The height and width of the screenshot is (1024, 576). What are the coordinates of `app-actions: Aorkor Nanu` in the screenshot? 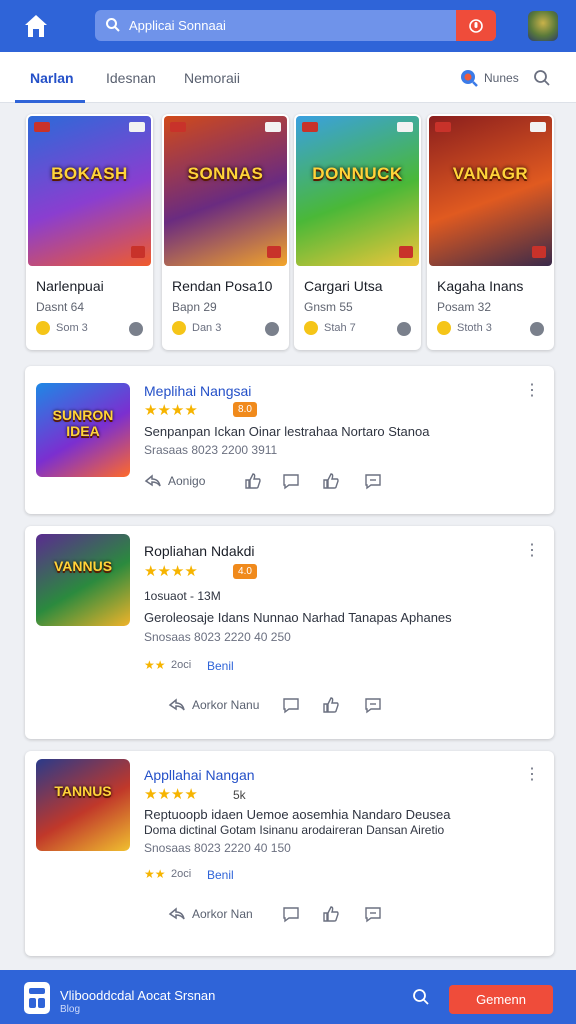 It's located at (274, 706).